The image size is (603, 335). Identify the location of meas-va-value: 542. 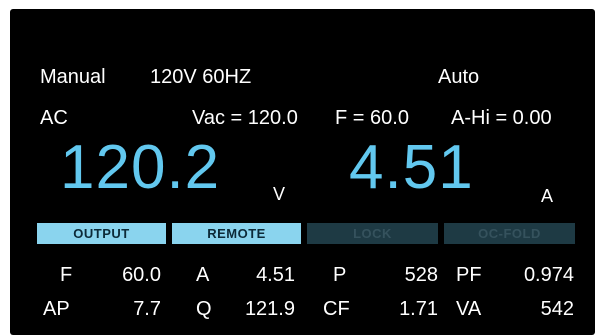
(557, 309).